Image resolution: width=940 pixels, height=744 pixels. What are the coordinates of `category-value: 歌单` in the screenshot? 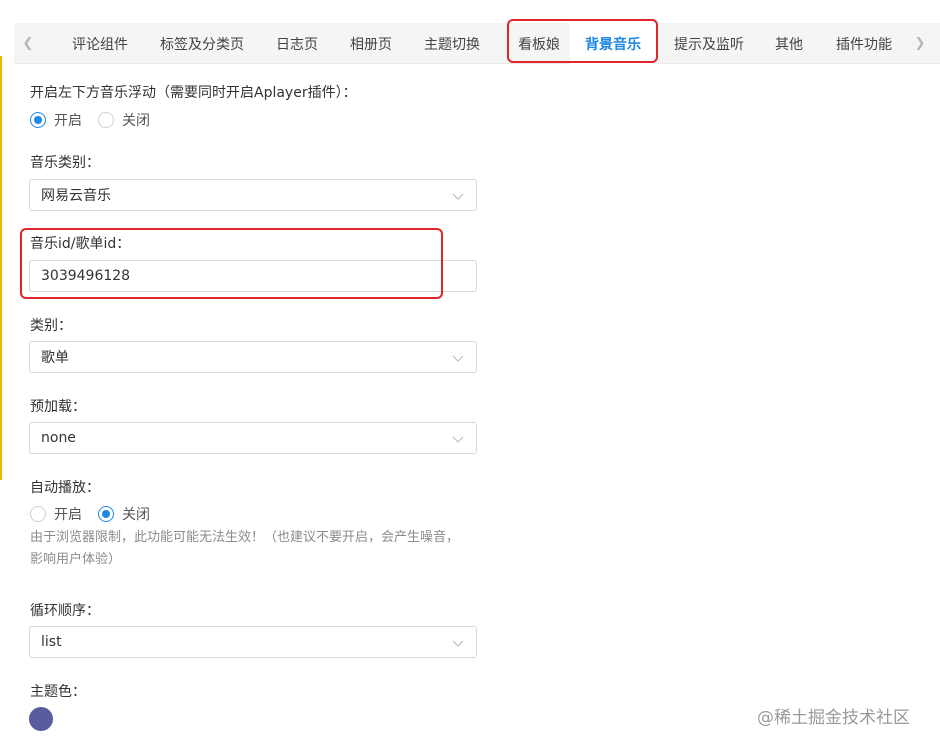 It's located at (55, 358).